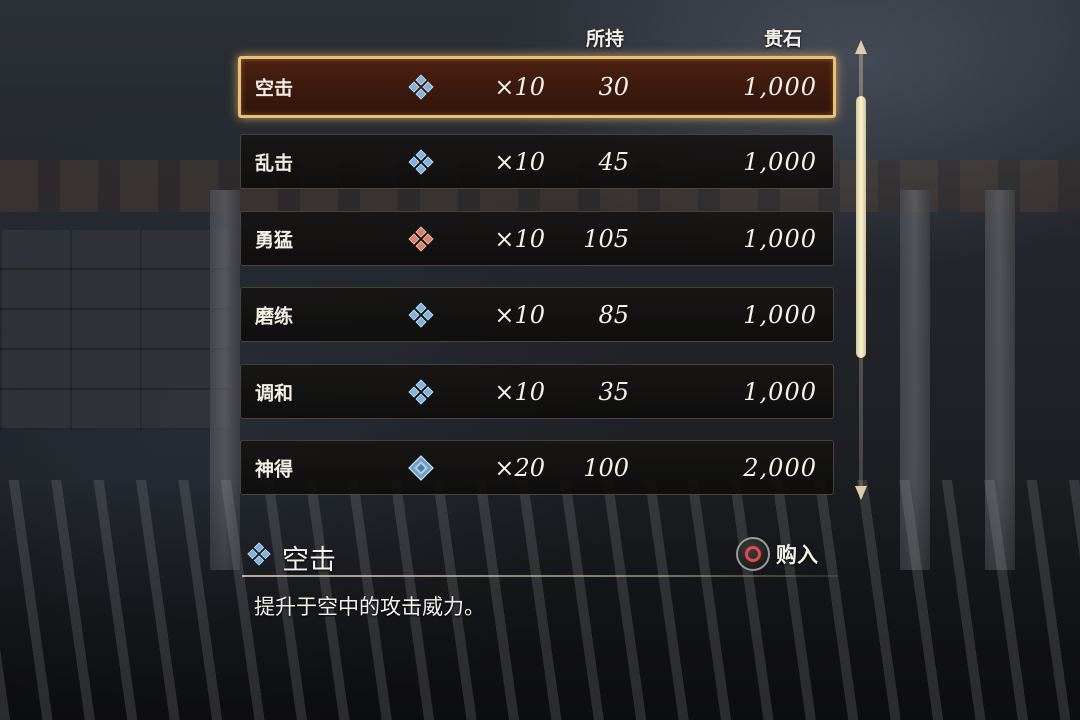 The width and height of the screenshot is (1080, 720). Describe the element at coordinates (115, 330) in the screenshot. I see `stone-wall` at that location.